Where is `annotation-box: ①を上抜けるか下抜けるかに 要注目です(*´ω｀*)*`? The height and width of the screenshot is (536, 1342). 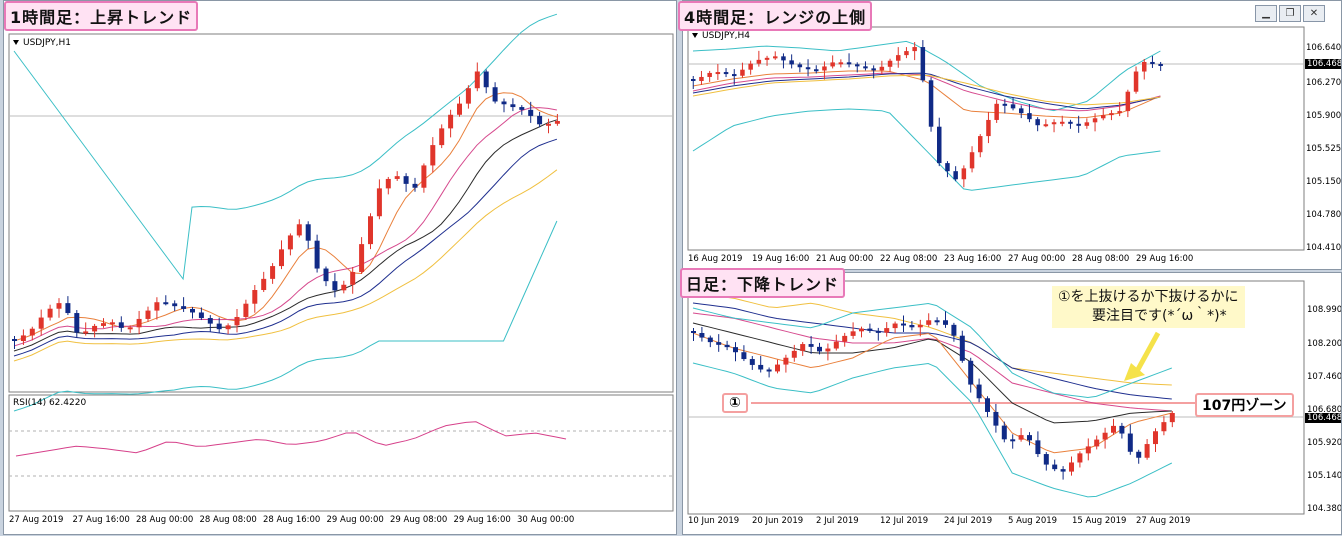
annotation-box: ①を上抜けるか下抜けるかに 要注目です(*´ω｀*)* is located at coordinates (1148, 307).